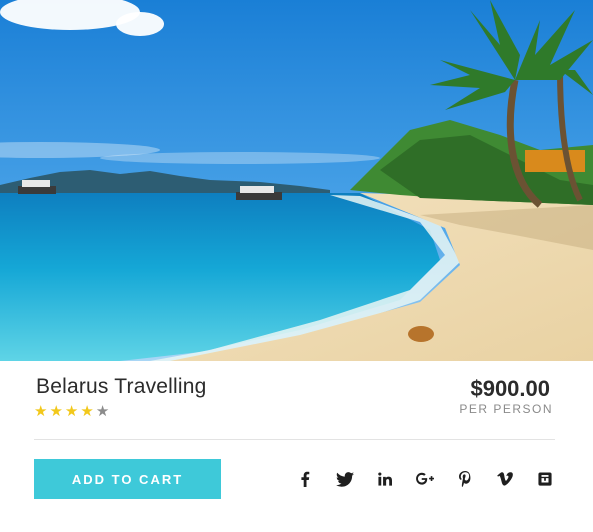 The height and width of the screenshot is (532, 593). What do you see at coordinates (305, 479) in the screenshot?
I see `facebook-icon` at bounding box center [305, 479].